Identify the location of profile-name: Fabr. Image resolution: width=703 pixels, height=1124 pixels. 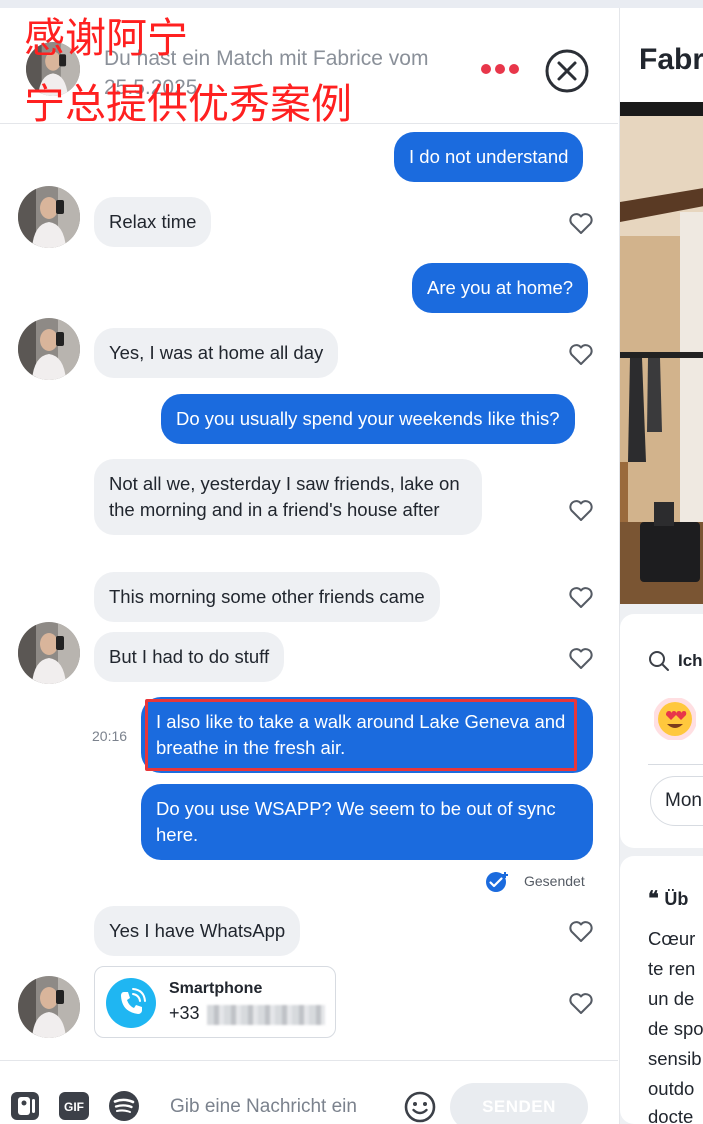
(671, 59).